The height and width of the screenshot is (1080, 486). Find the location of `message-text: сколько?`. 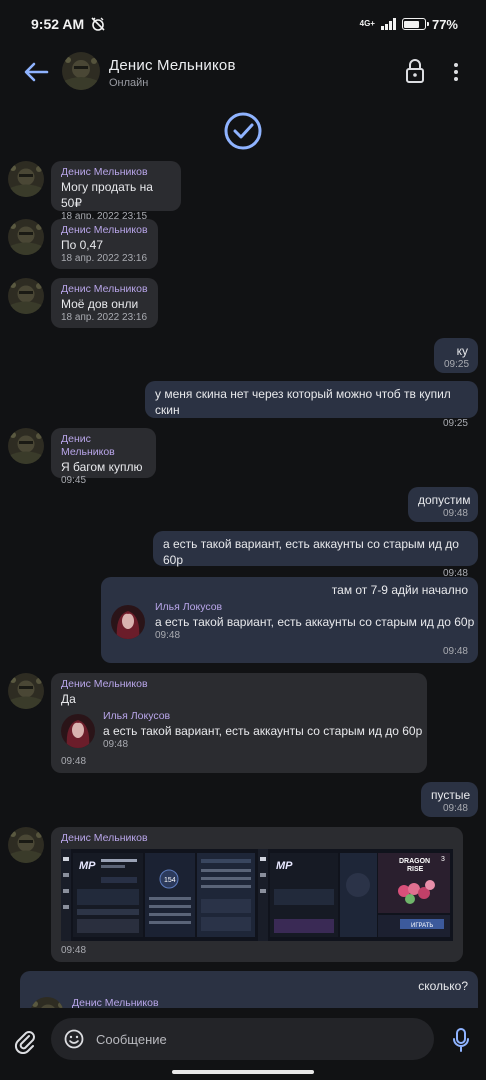

message-text: сколько? is located at coordinates (443, 986).